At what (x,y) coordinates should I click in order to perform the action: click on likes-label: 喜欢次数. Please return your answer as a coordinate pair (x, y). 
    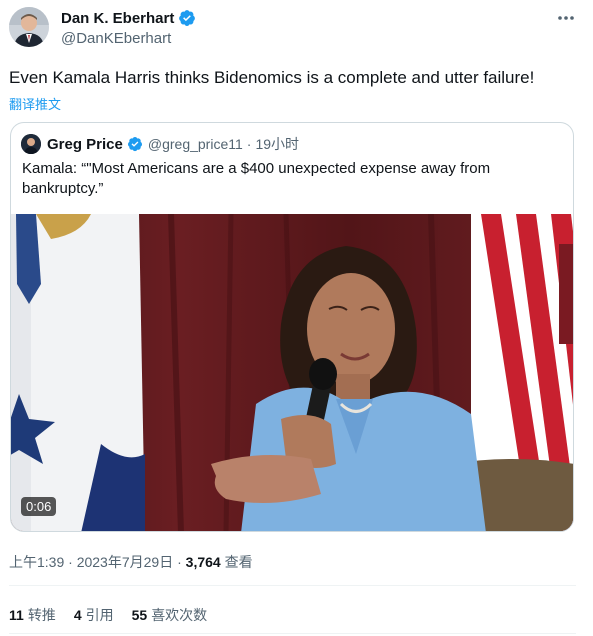
    Looking at the image, I should click on (179, 615).